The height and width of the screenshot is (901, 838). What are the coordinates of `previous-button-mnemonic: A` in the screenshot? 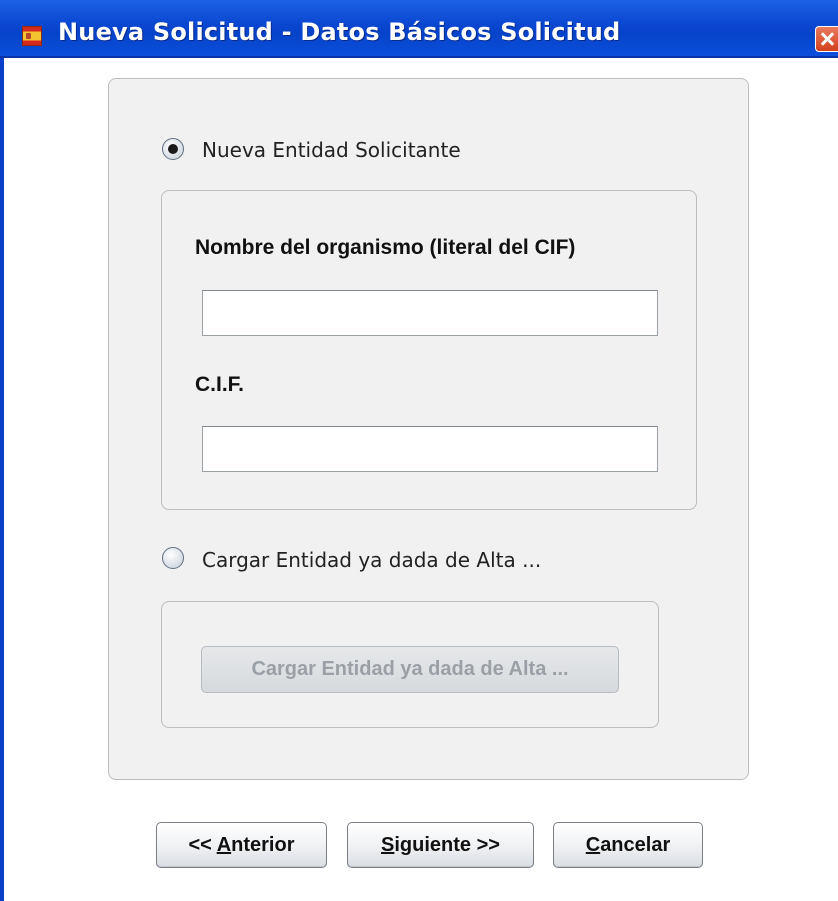 It's located at (224, 845).